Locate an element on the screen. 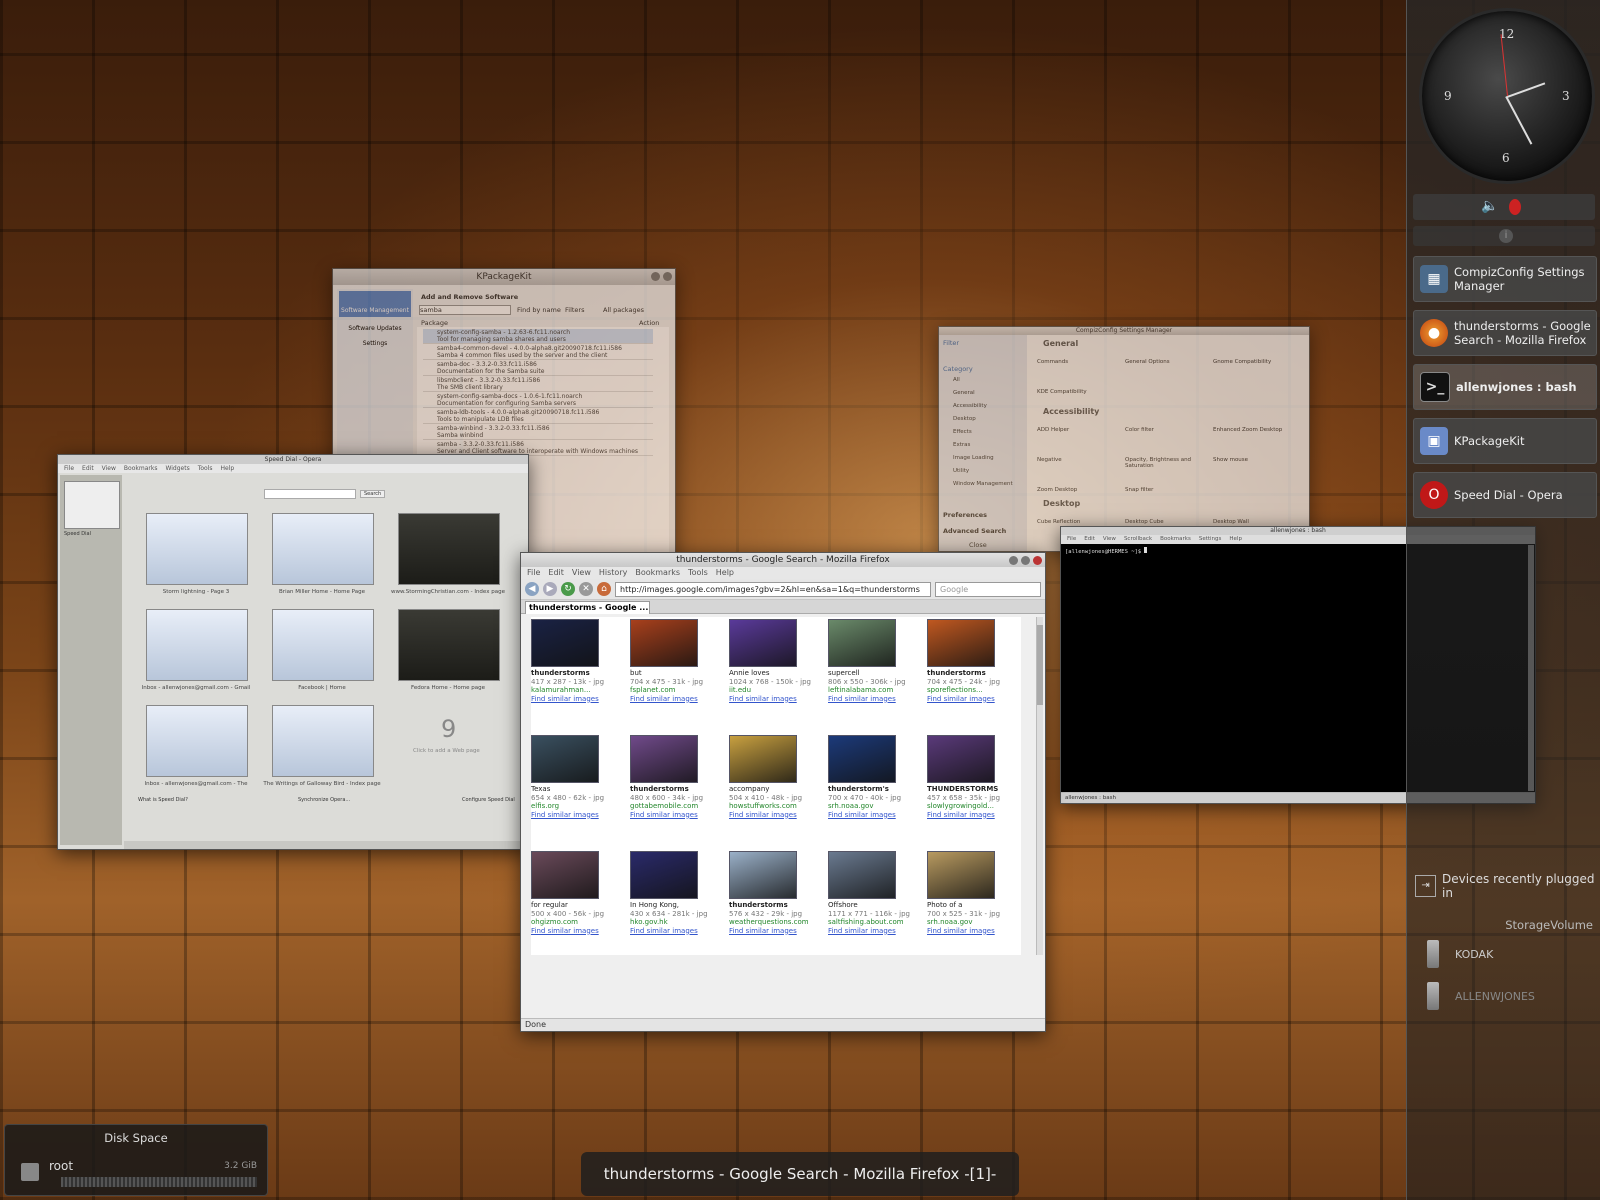 The width and height of the screenshot is (1600, 1200). result-title: Texas is located at coordinates (577, 789).